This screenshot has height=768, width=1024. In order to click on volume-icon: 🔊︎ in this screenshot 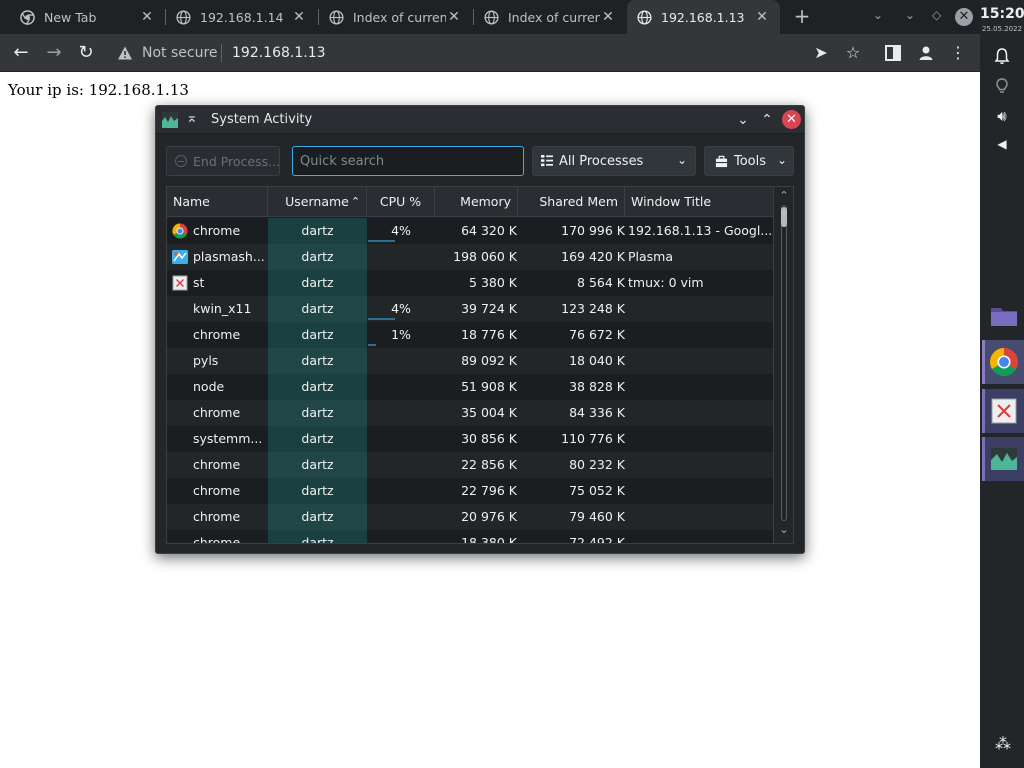, I will do `click(1002, 116)`.